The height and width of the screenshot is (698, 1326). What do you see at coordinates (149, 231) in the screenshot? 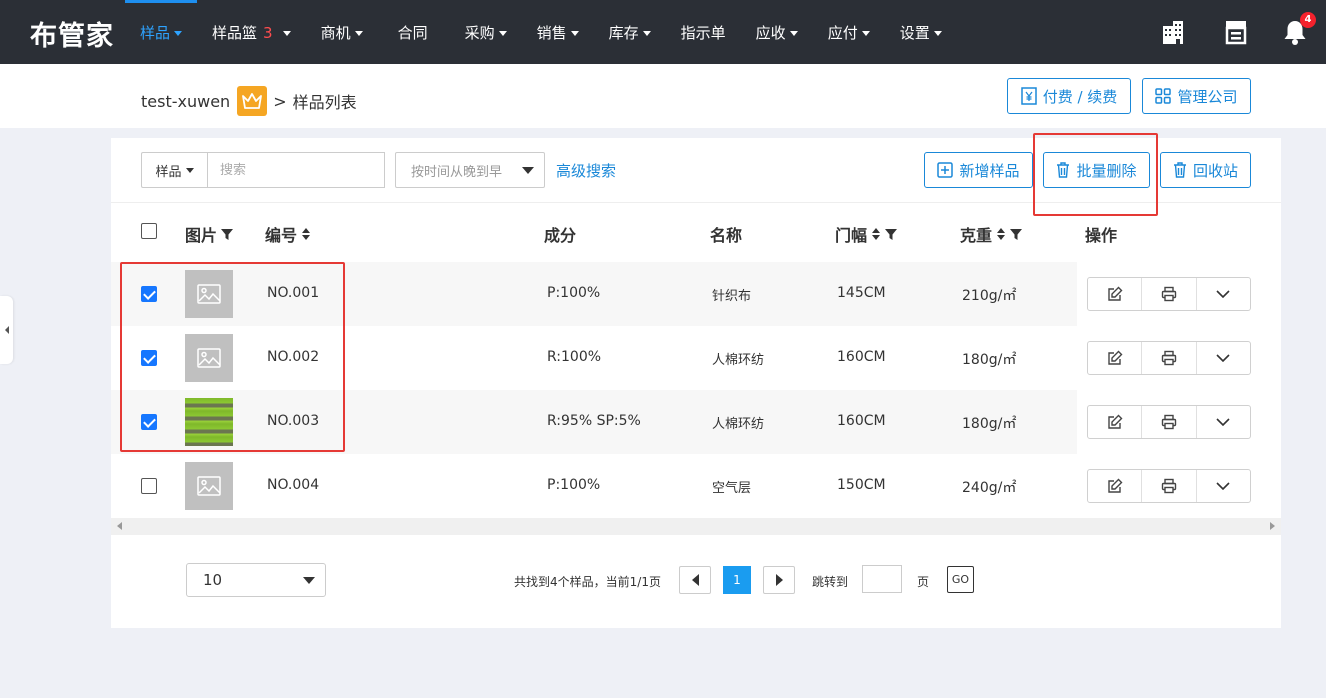
I see `select-all-checkbox` at bounding box center [149, 231].